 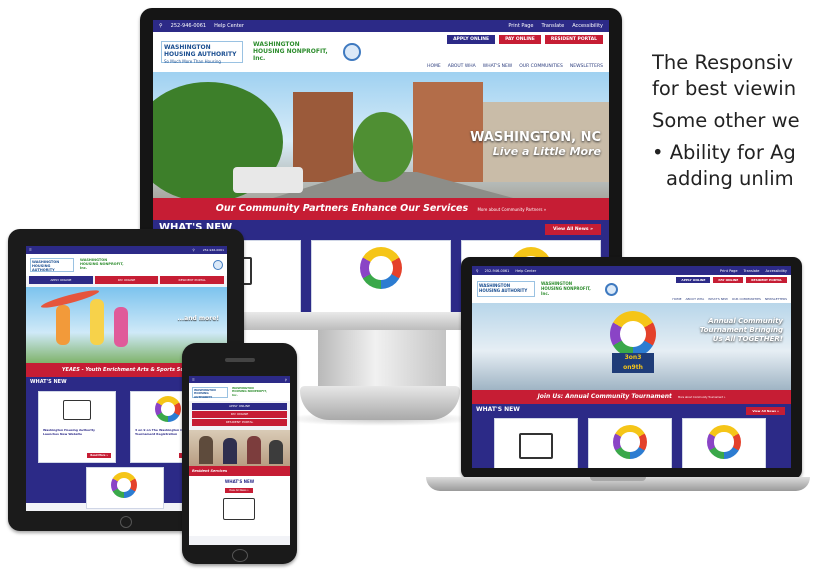 What do you see at coordinates (126, 522) in the screenshot?
I see `tablet-home-button` at bounding box center [126, 522].